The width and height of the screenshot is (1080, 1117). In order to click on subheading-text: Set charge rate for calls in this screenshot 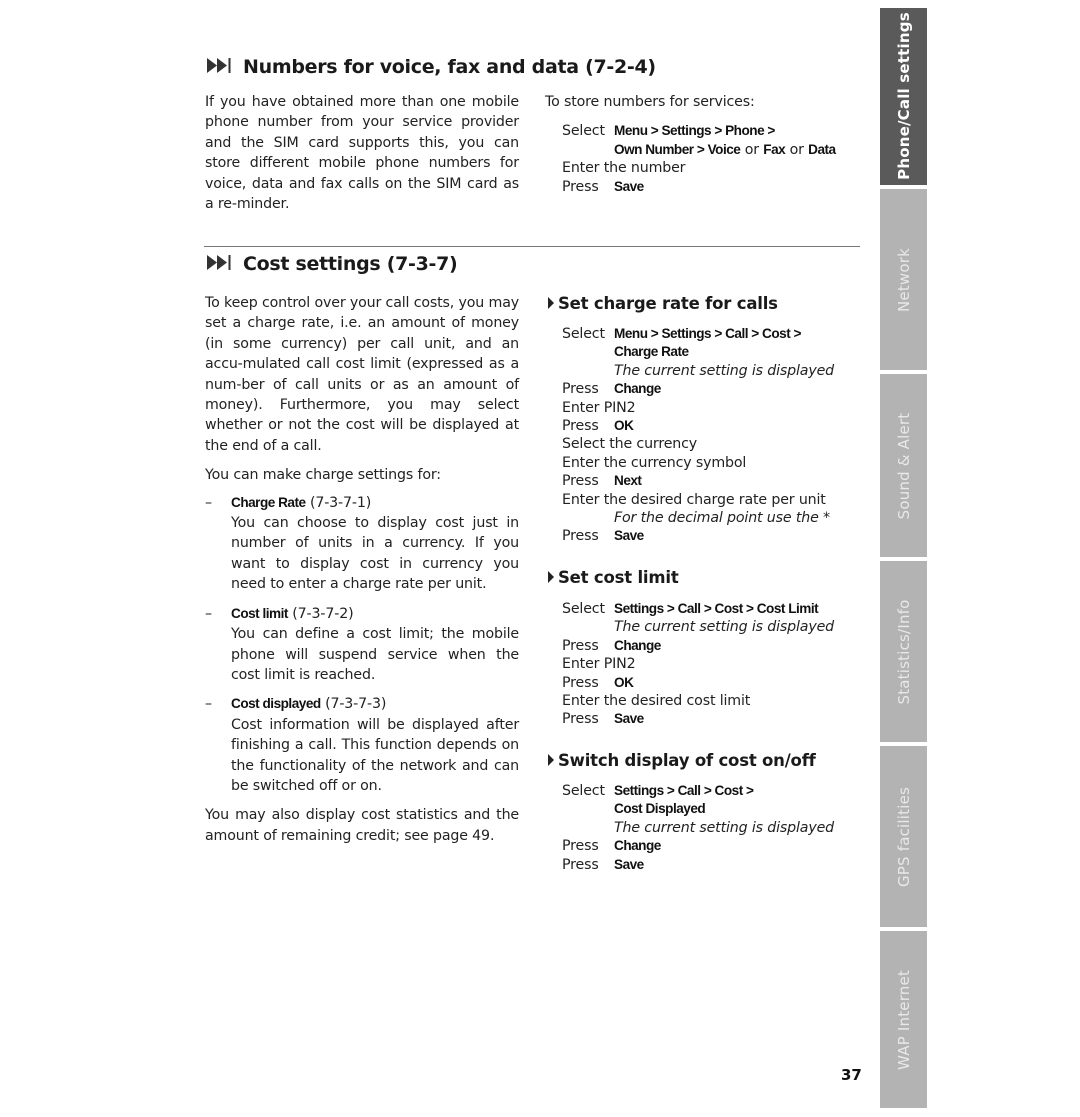, I will do `click(668, 303)`.